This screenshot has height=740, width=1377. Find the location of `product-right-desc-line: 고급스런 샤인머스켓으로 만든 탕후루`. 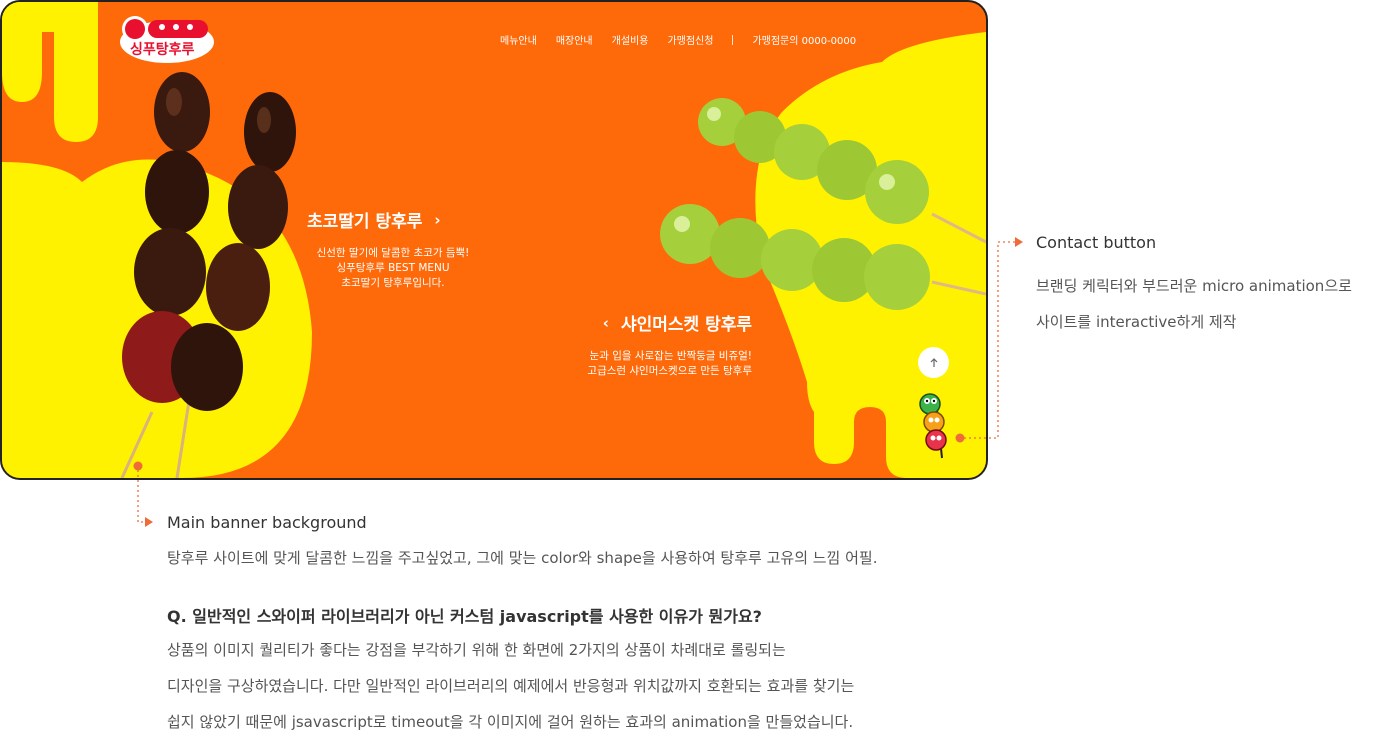

product-right-desc-line: 고급스런 샤인머스켓으로 만든 탕후루 is located at coordinates (669, 371).